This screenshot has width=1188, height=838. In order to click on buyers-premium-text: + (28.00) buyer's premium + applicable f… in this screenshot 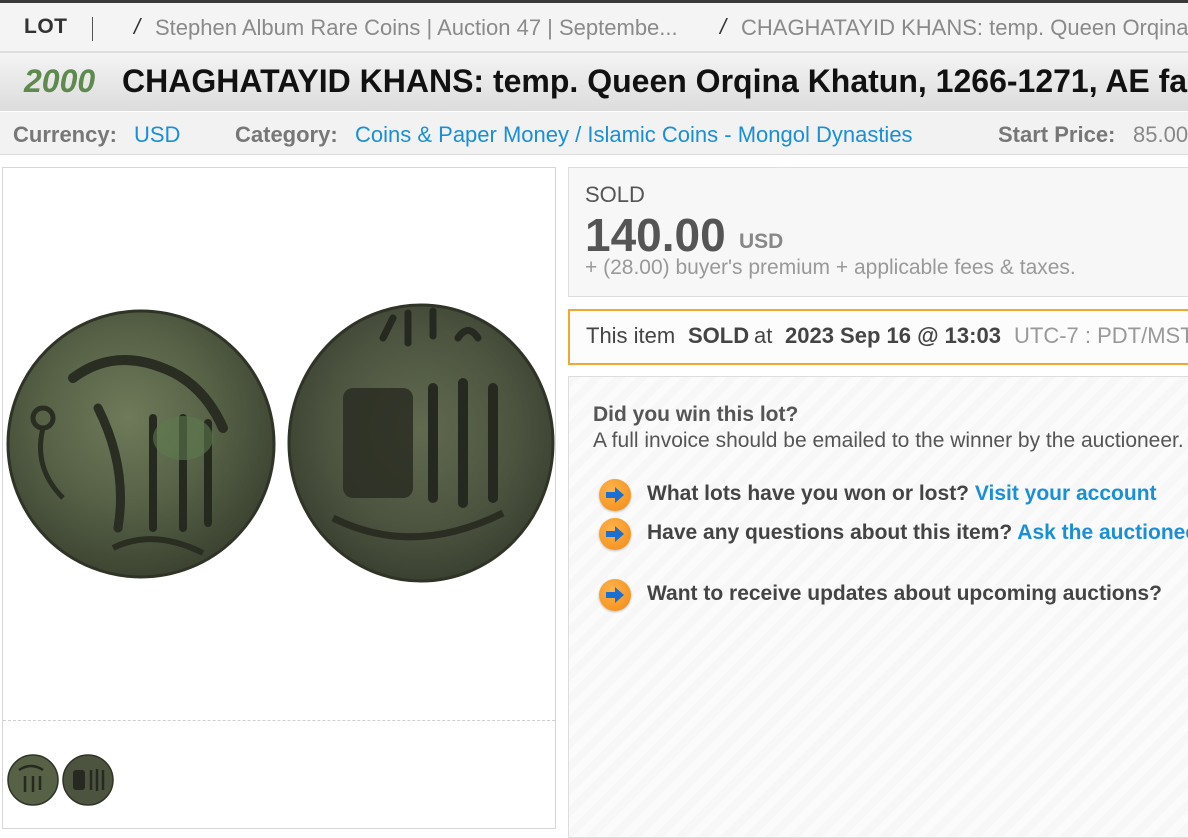, I will do `click(830, 267)`.